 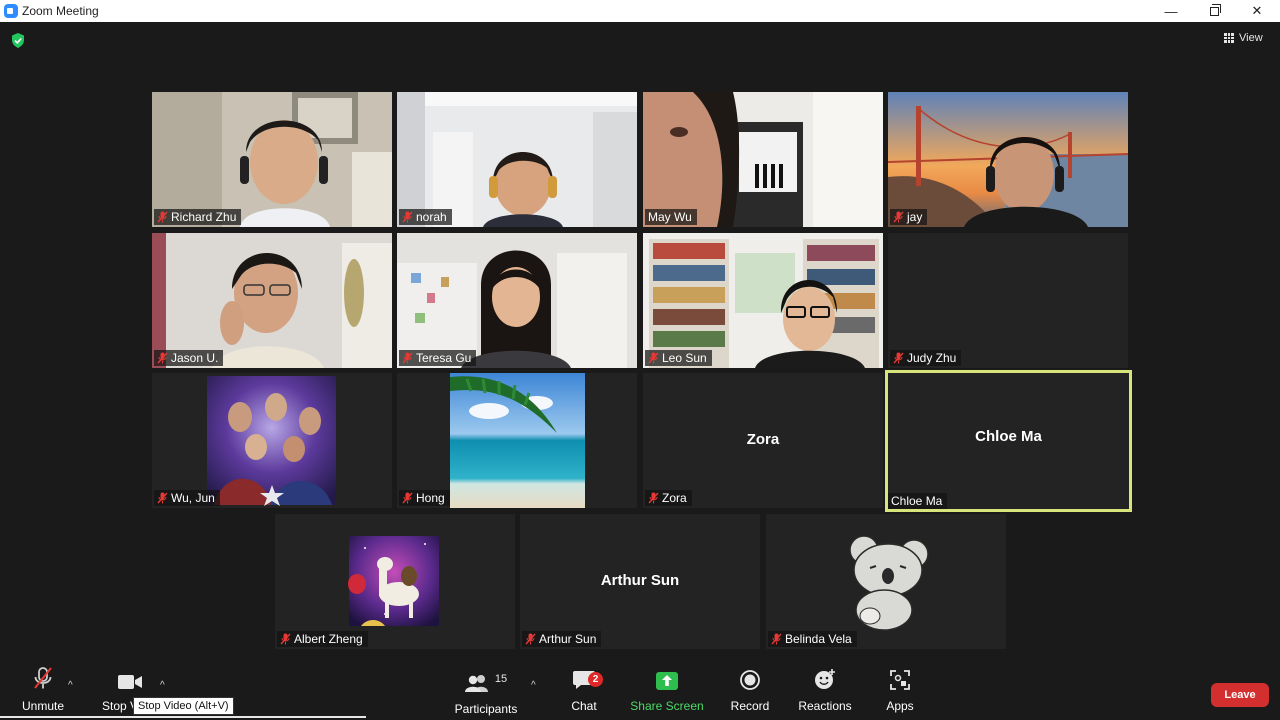 What do you see at coordinates (328, 639) in the screenshot?
I see `participant-name: Albert Zheng` at bounding box center [328, 639].